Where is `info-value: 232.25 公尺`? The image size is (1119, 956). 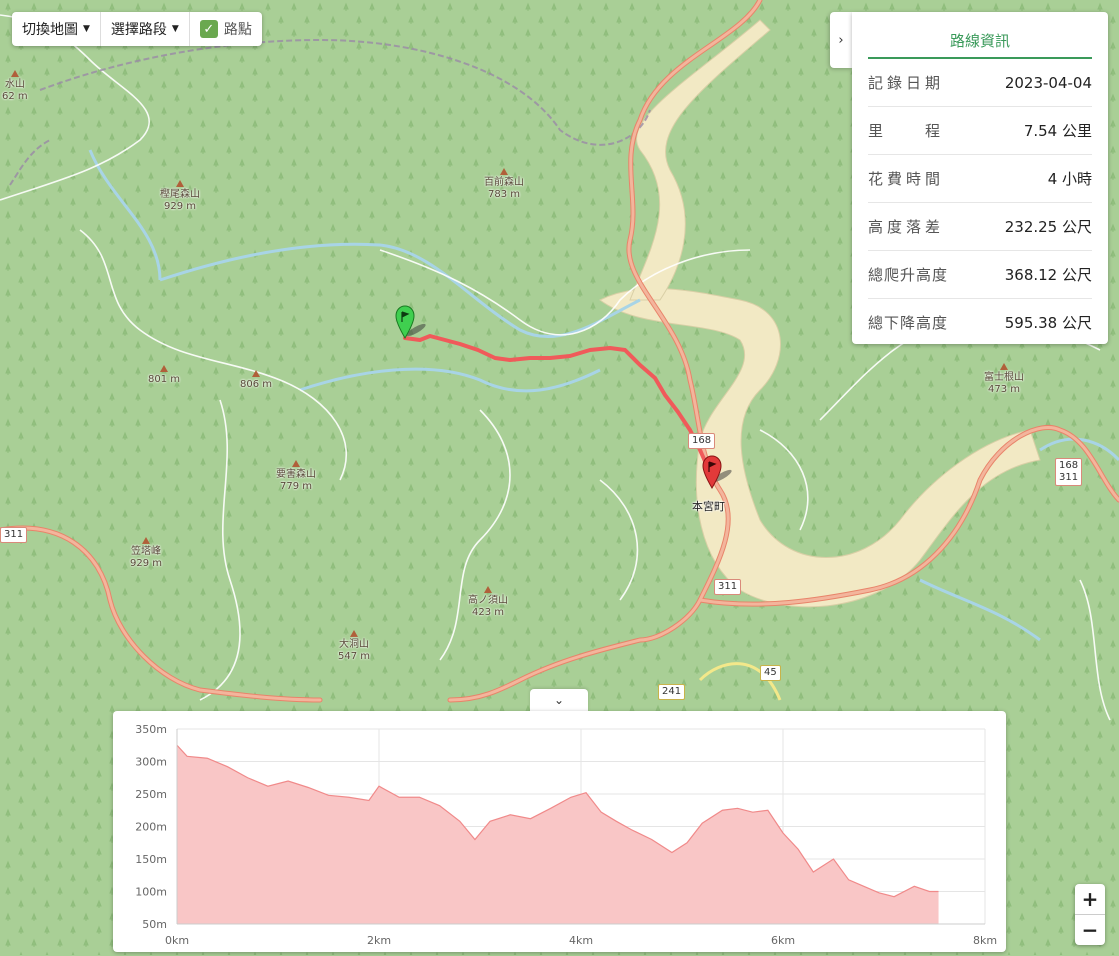
info-value: 232.25 公尺 is located at coordinates (1048, 227).